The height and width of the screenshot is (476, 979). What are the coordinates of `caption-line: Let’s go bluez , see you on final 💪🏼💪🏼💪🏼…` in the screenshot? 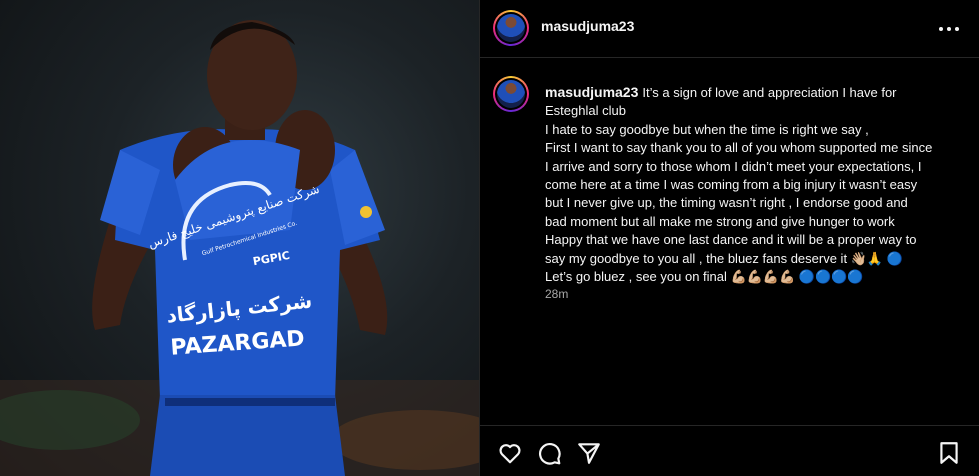 It's located at (704, 277).